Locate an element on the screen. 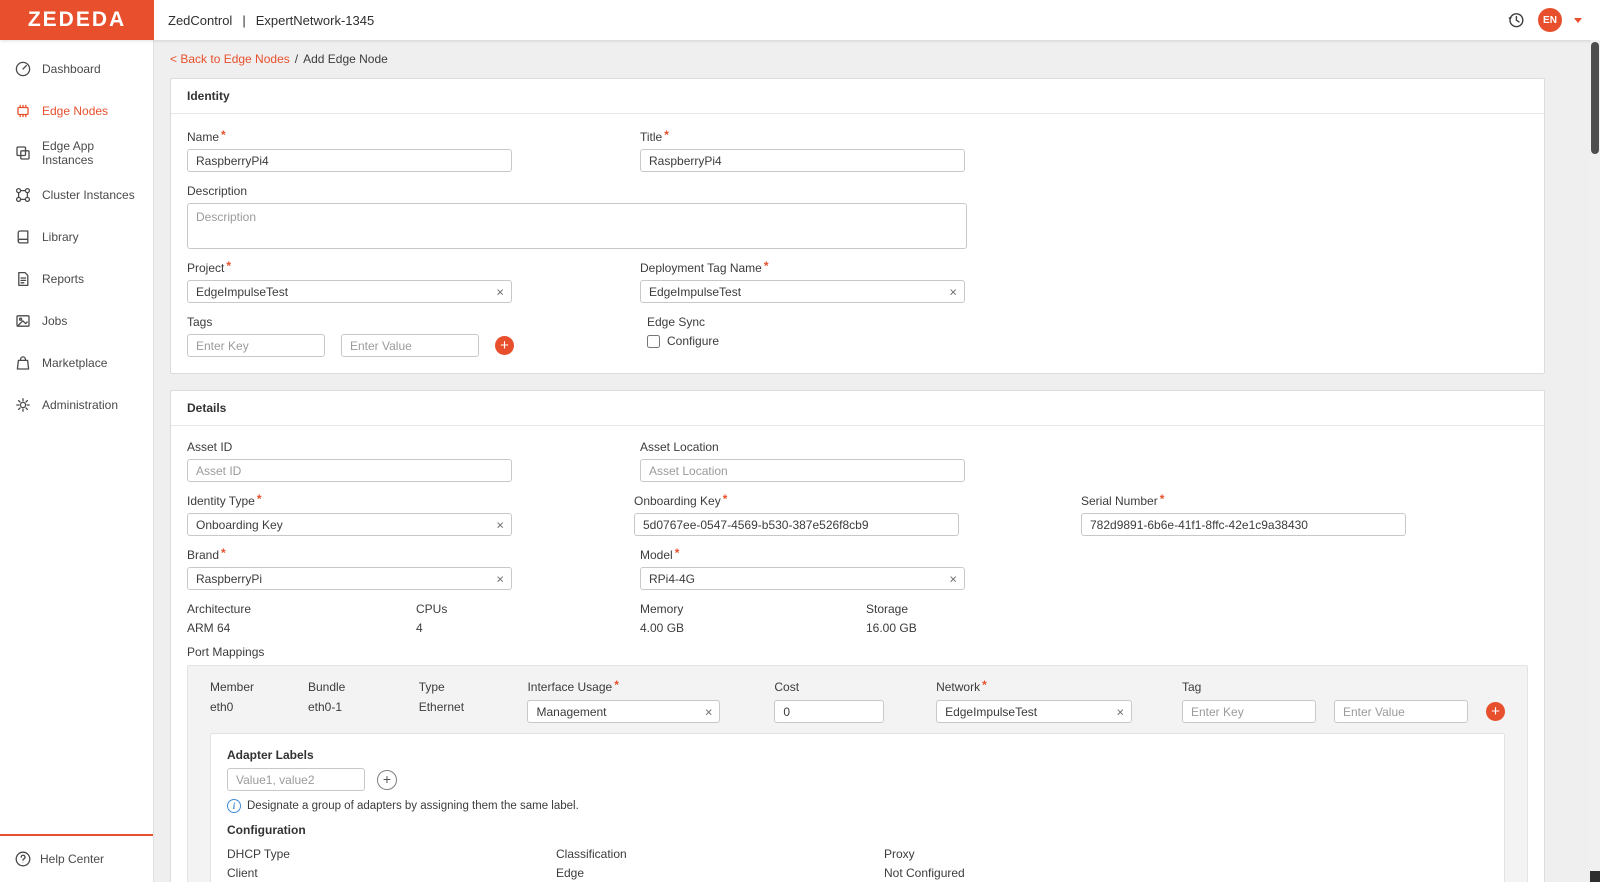 Image resolution: width=1600 pixels, height=882 pixels. edge-sync-configure-checkbox is located at coordinates (653, 341).